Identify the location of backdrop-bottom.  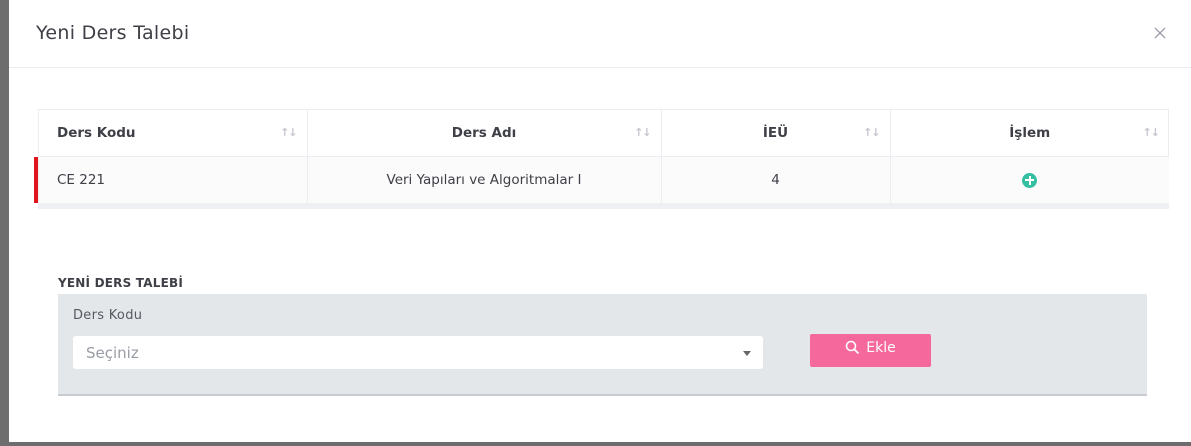
(595, 444).